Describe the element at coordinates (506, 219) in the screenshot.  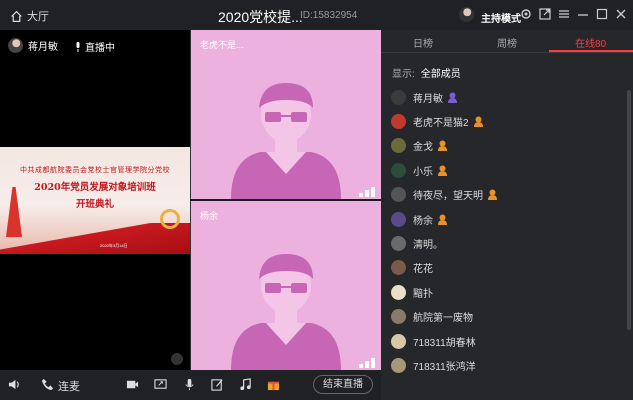
I see `member-item: 杨余` at that location.